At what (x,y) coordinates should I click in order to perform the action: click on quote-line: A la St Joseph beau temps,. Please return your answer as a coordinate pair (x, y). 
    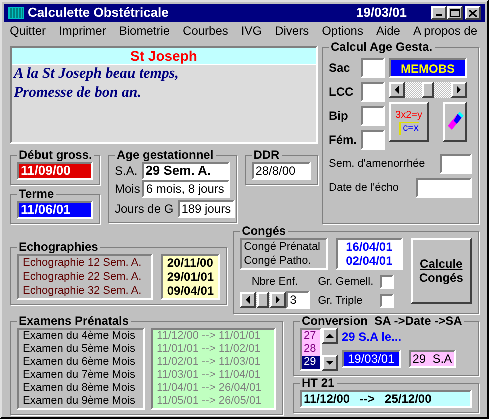
    Looking at the image, I should click on (96, 74).